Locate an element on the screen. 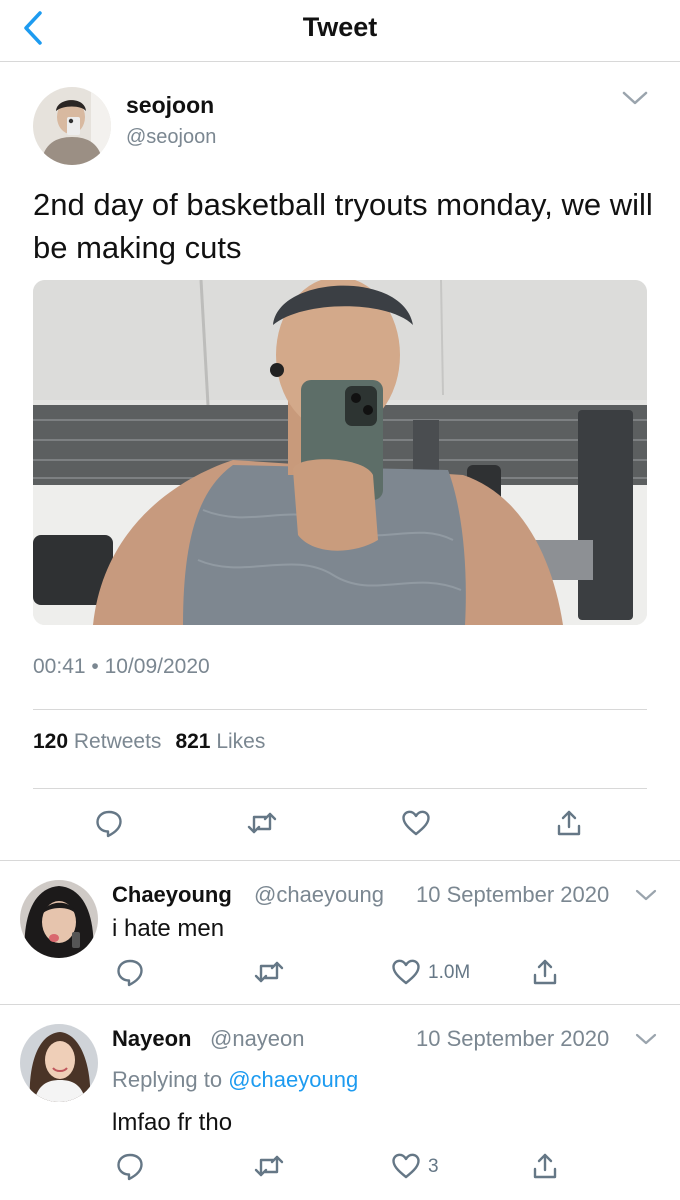 The height and width of the screenshot is (1200, 680). likes-count: 821 is located at coordinates (192, 741).